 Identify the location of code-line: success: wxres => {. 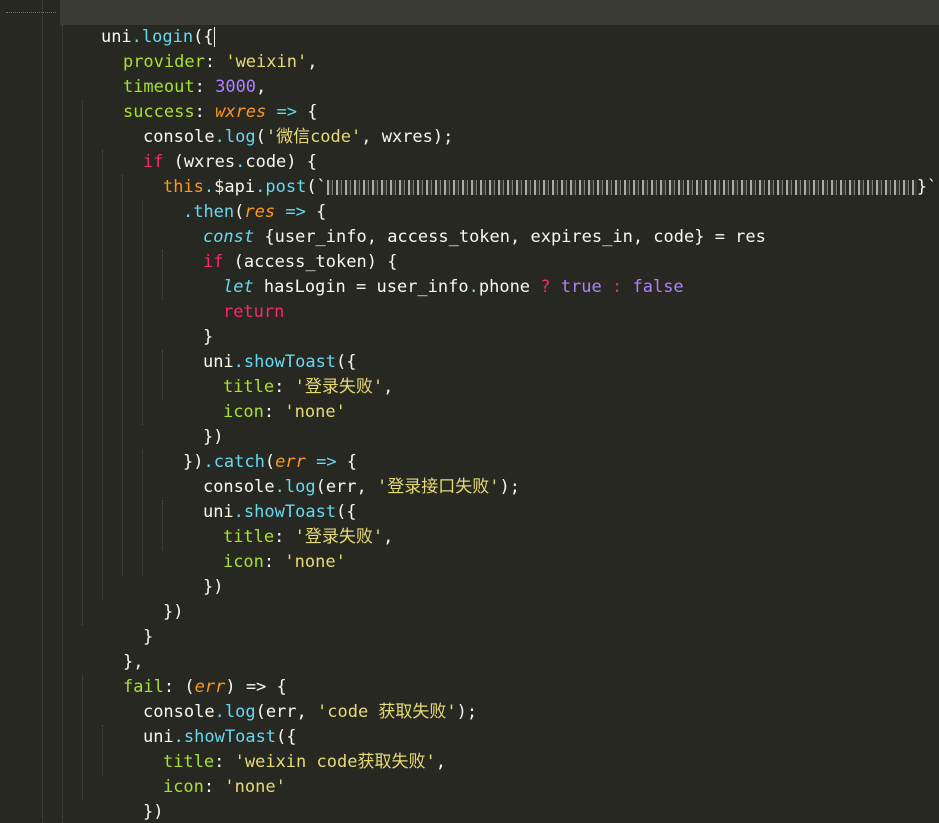
(200, 98).